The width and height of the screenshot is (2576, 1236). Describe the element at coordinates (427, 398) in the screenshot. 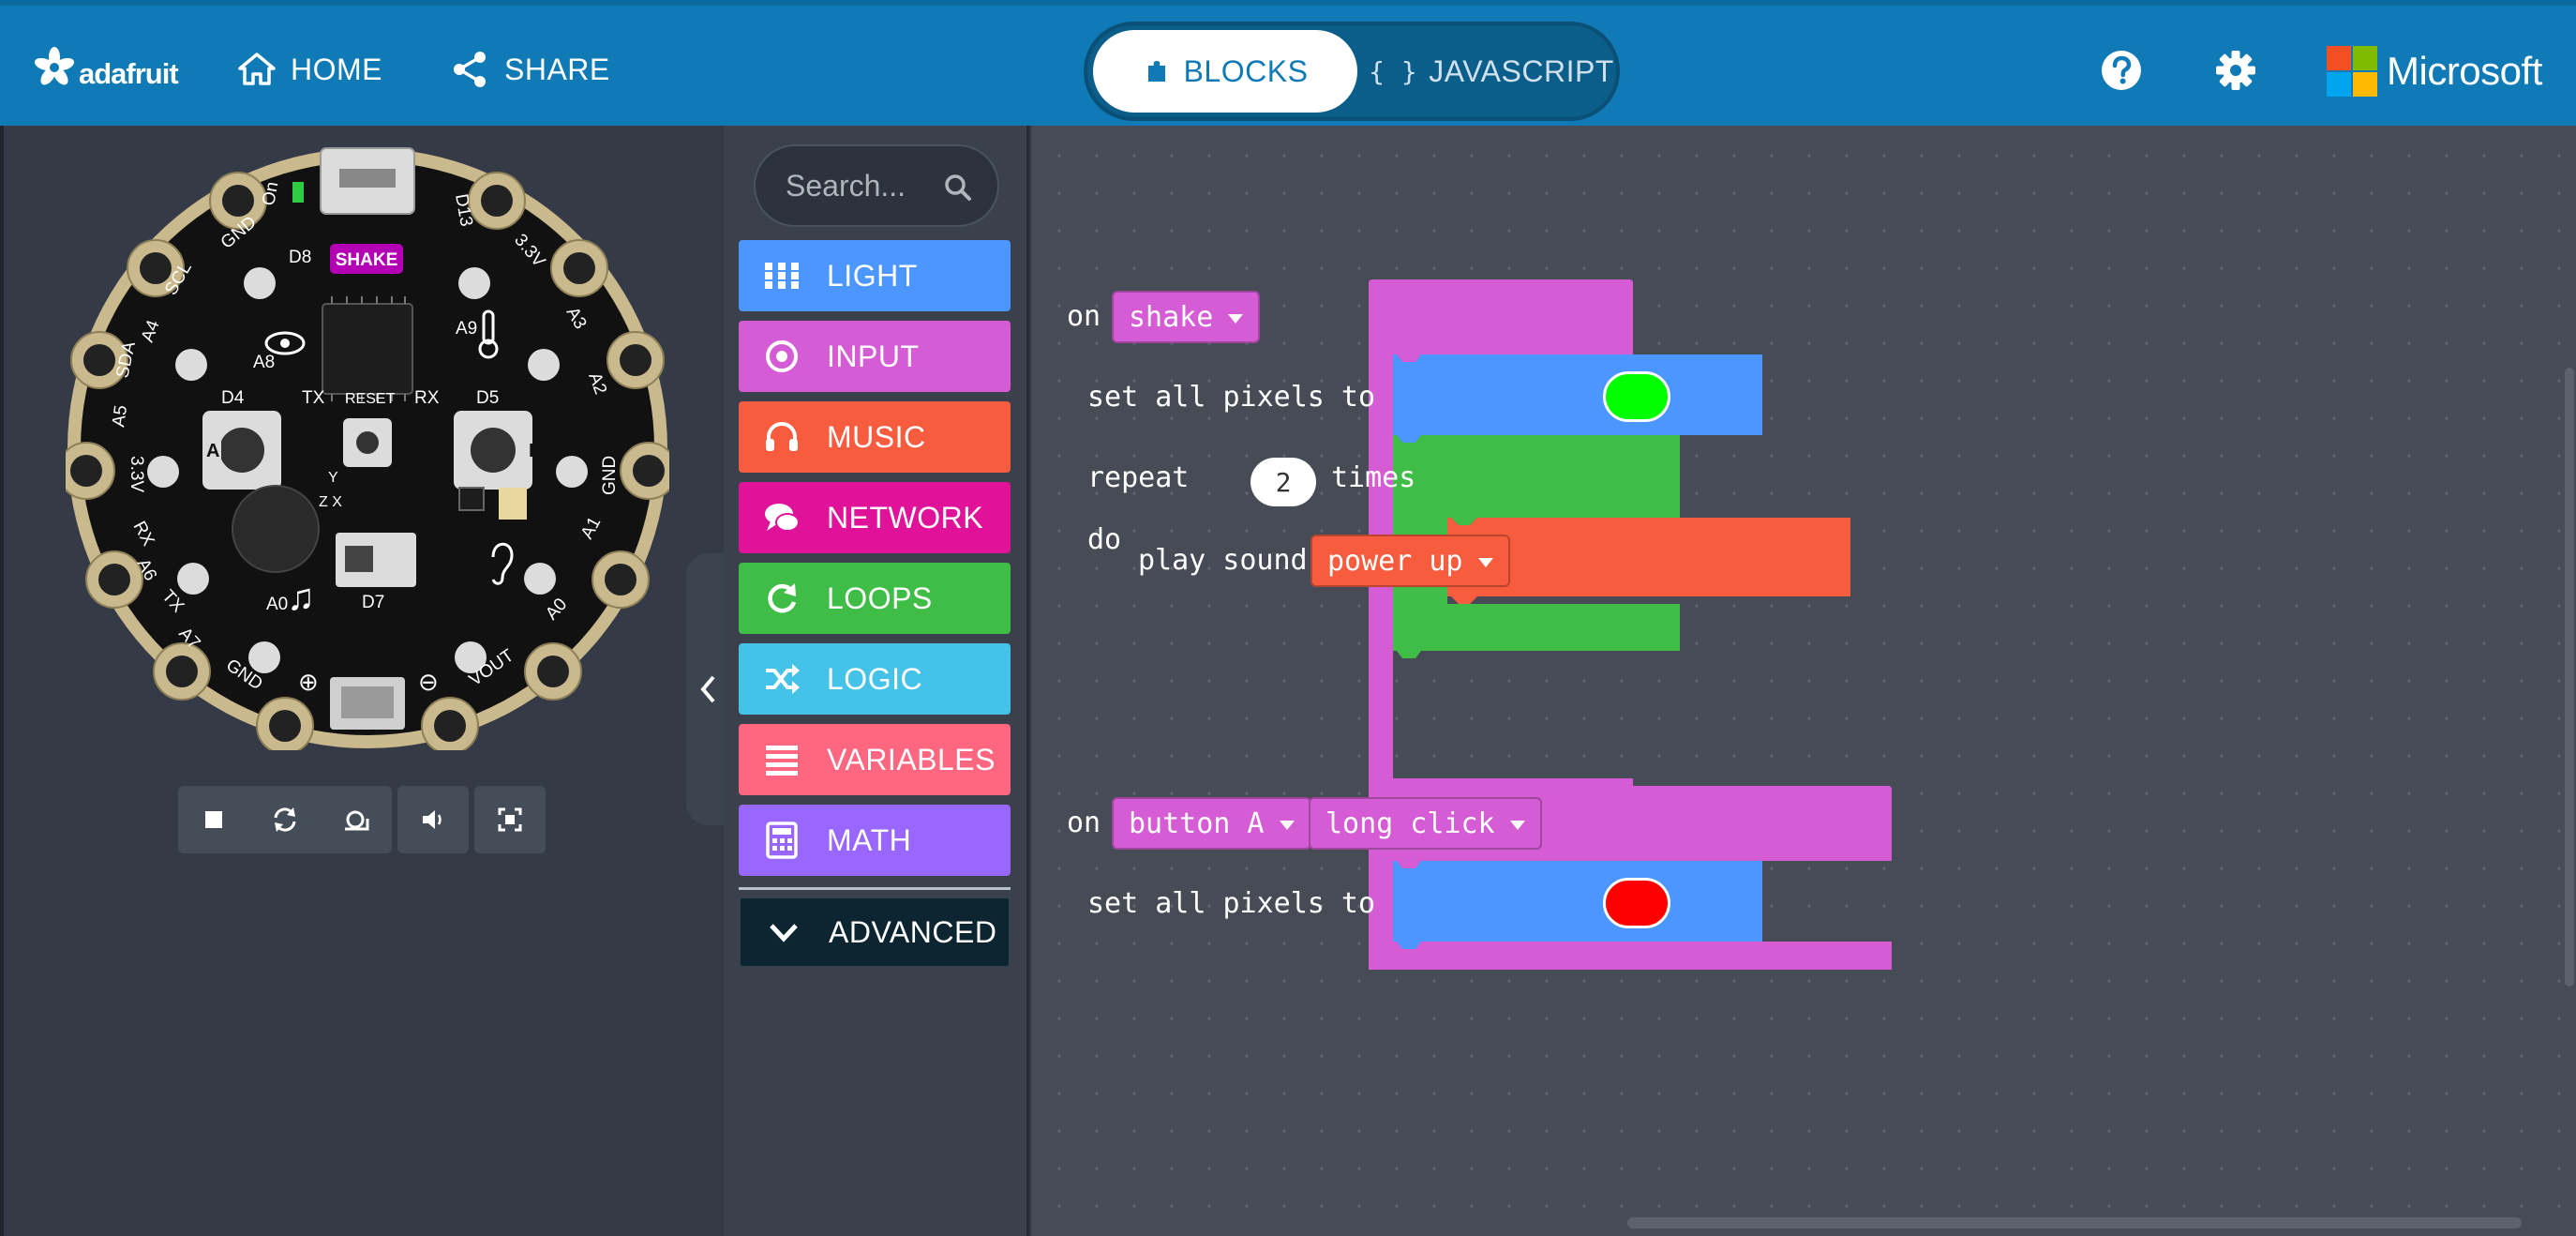

I see `pin-label: RX` at that location.